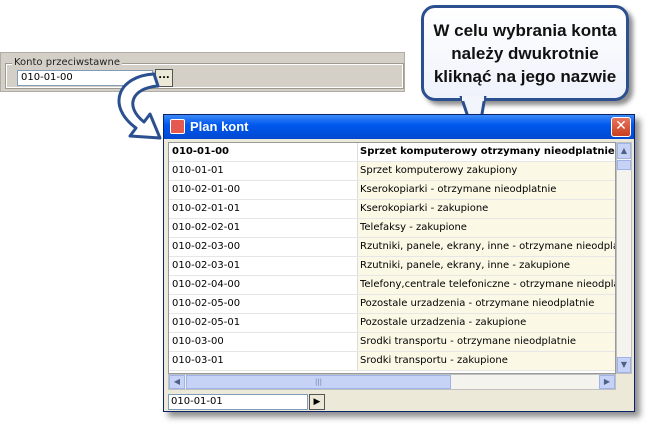  Describe the element at coordinates (486, 228) in the screenshot. I see `account-name: Telefaksy - zakupione` at that location.